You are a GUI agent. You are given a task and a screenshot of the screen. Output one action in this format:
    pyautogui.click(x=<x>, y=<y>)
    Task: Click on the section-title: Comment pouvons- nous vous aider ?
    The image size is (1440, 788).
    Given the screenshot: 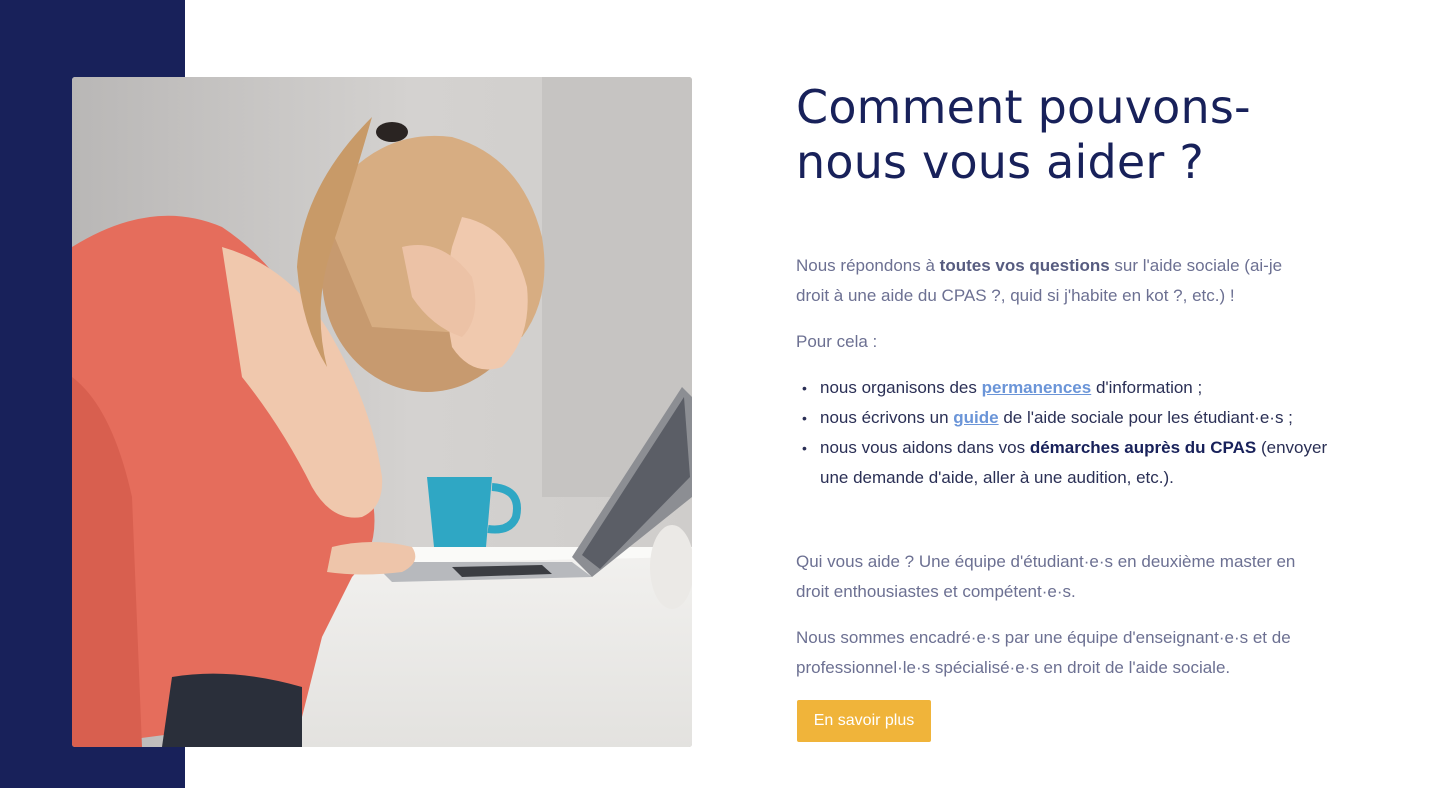 What is the action you would take?
    pyautogui.click(x=1056, y=135)
    